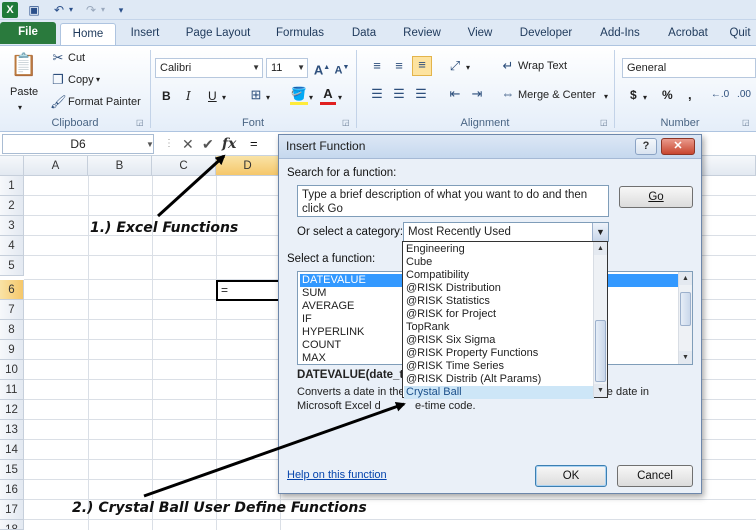  Describe the element at coordinates (191, 186) in the screenshot. I see `arrow-to-fx-icon` at that location.